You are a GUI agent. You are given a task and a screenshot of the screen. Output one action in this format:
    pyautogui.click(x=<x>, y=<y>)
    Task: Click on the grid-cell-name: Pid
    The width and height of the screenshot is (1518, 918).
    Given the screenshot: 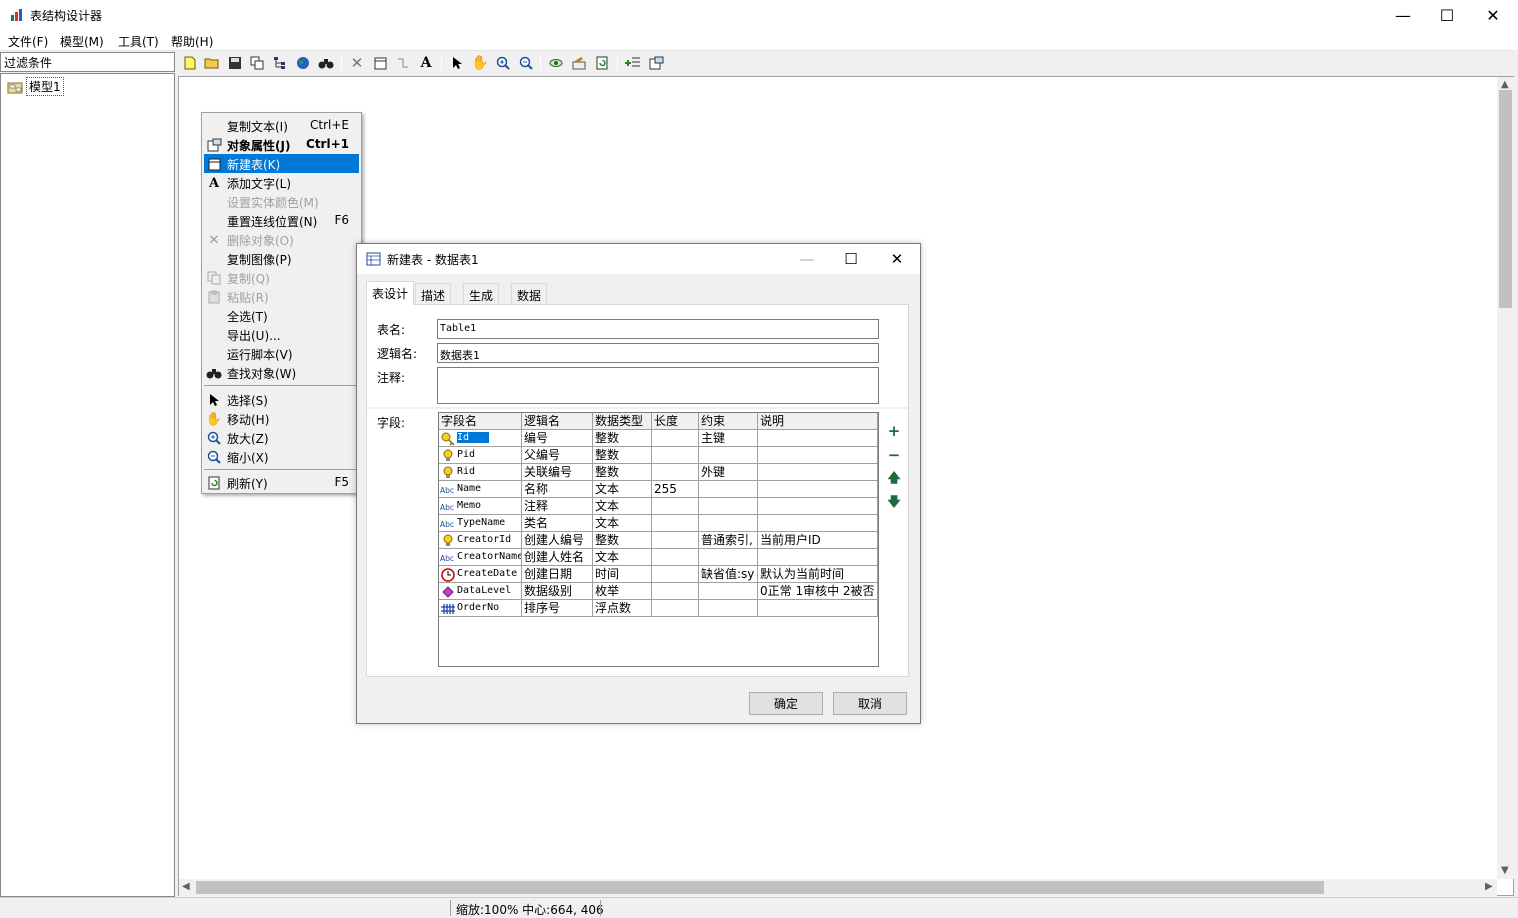 What is the action you would take?
    pyautogui.click(x=480, y=455)
    